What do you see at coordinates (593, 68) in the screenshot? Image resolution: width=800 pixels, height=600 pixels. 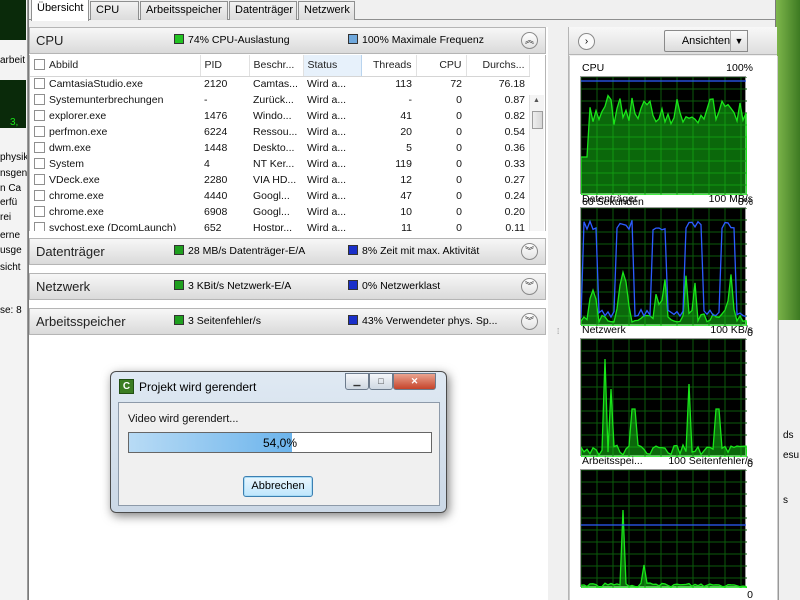 I see `graph-title: CPU` at bounding box center [593, 68].